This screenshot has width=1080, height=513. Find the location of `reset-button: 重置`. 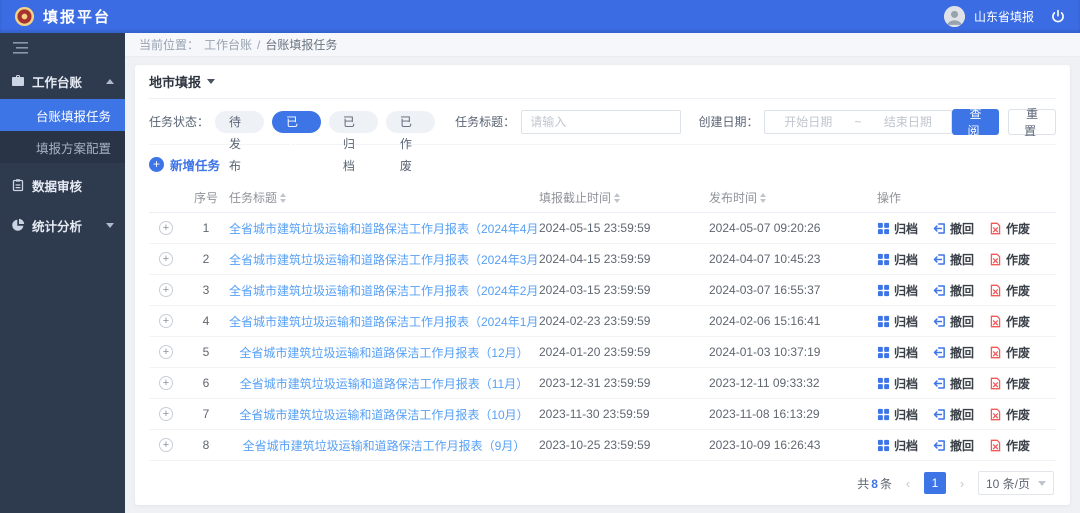

reset-button: 重置 is located at coordinates (1032, 122).